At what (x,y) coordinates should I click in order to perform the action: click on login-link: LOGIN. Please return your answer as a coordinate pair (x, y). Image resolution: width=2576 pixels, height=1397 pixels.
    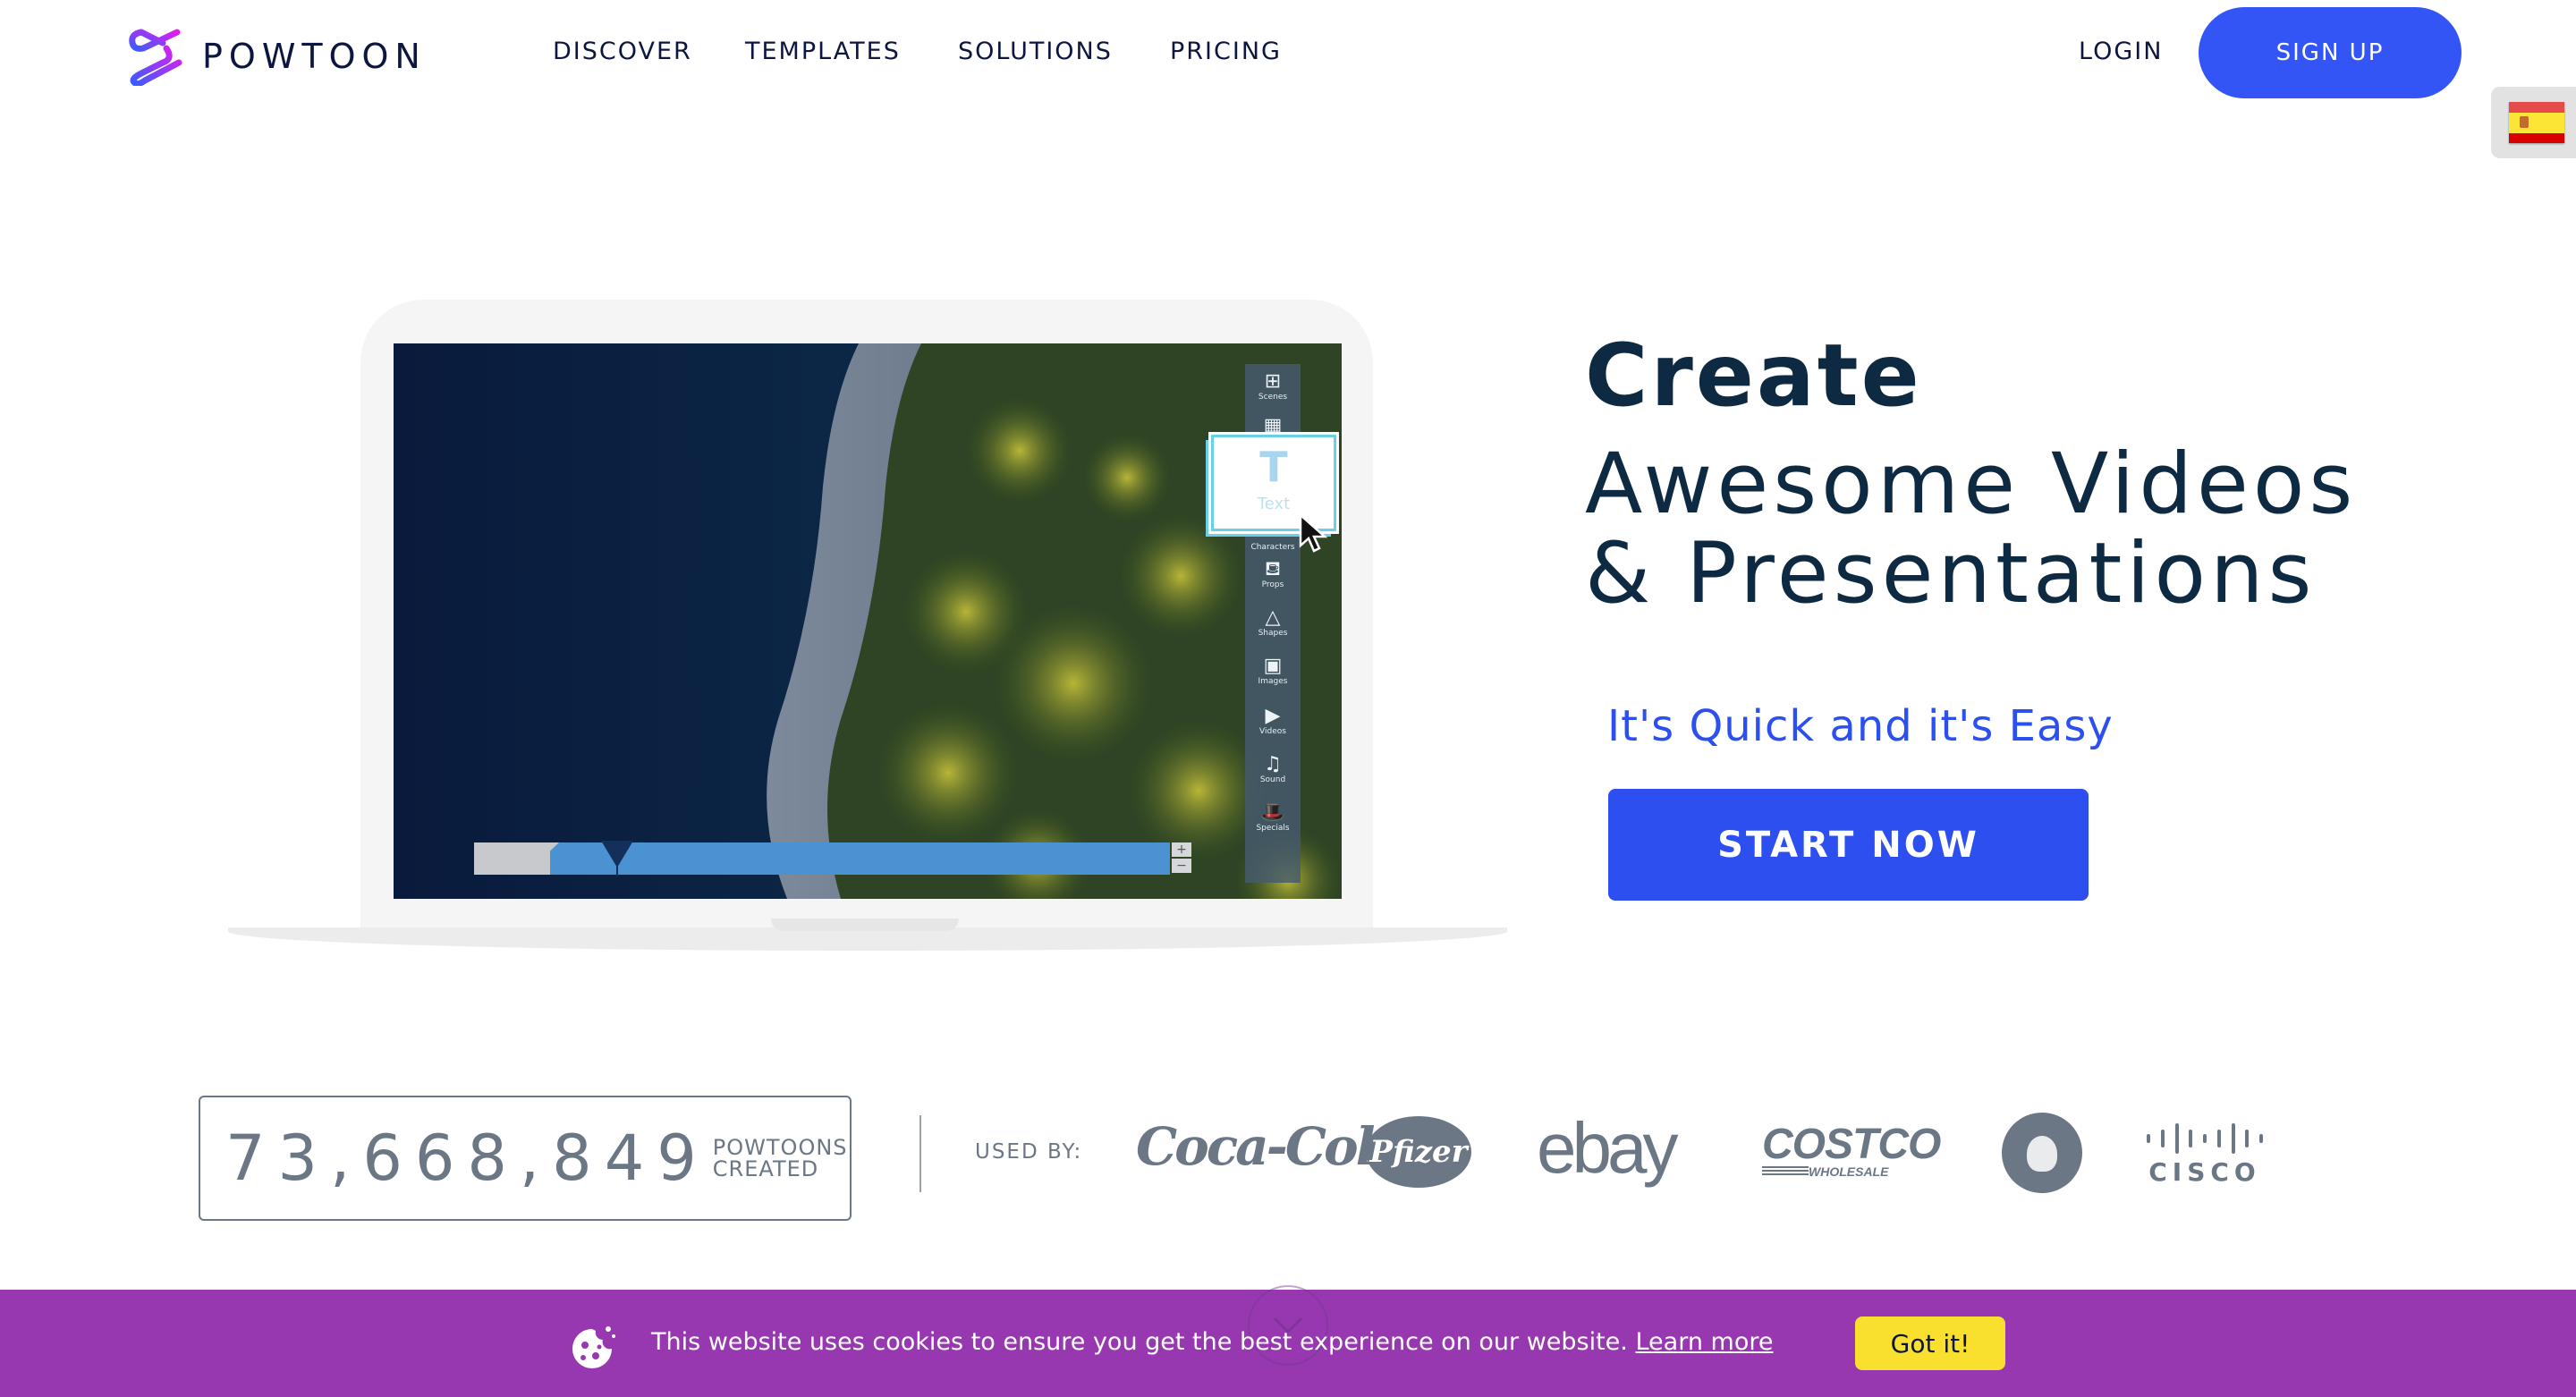
    Looking at the image, I should click on (2121, 52).